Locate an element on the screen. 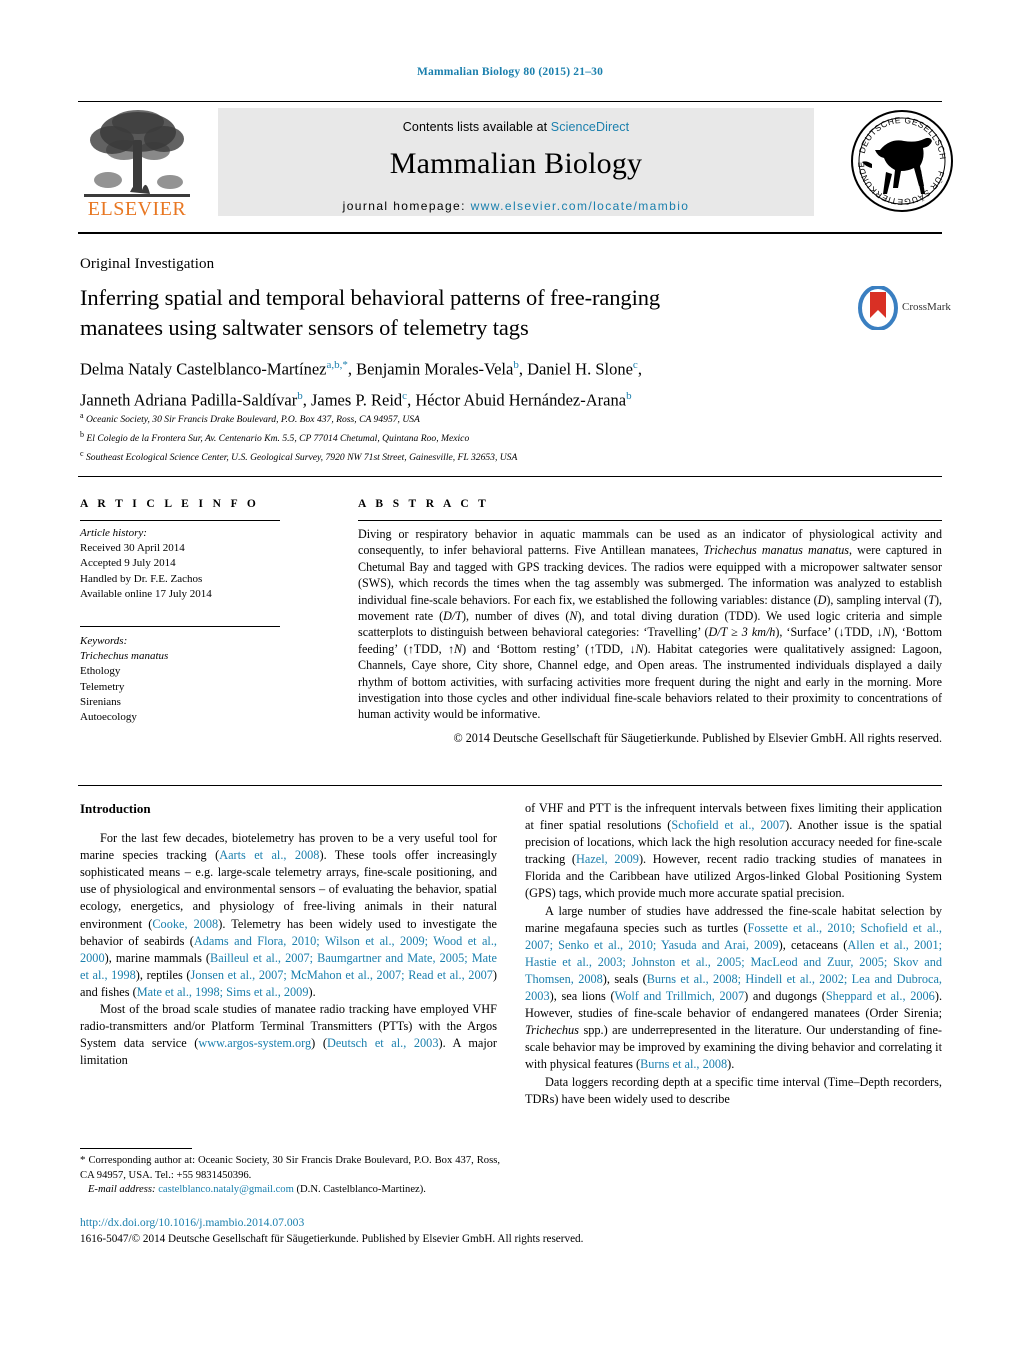 Image resolution: width=1020 pixels, height=1351 pixels. keyword-item: Sirenians is located at coordinates (100, 701).